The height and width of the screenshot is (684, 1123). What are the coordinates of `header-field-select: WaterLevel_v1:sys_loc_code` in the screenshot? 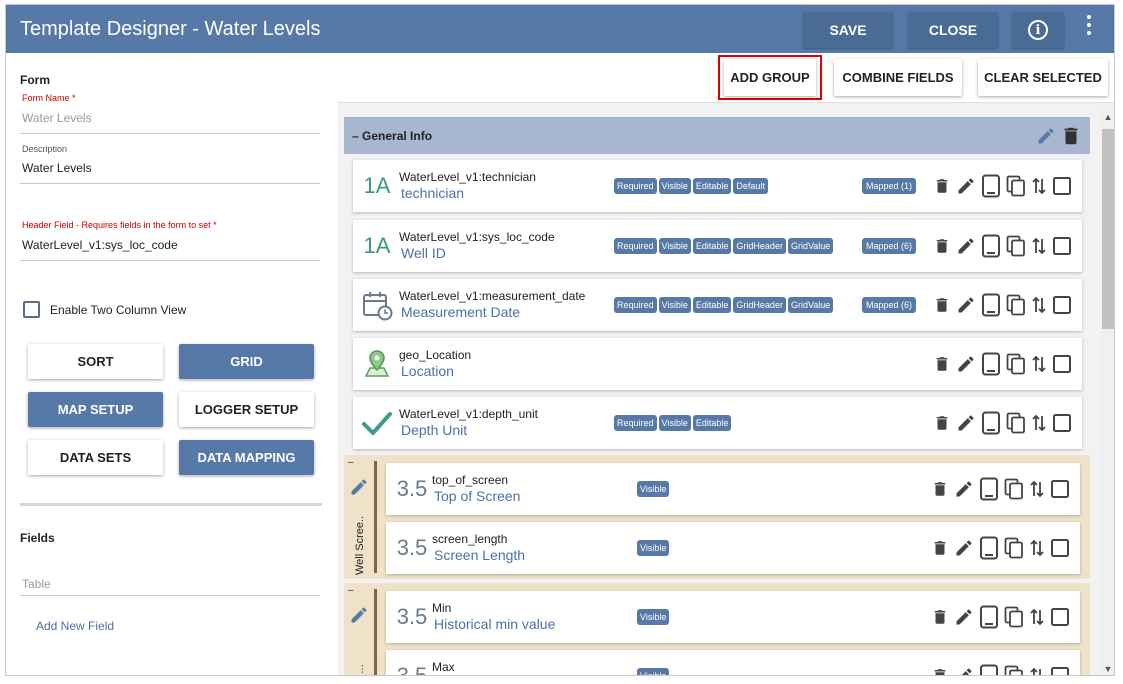 It's located at (100, 245).